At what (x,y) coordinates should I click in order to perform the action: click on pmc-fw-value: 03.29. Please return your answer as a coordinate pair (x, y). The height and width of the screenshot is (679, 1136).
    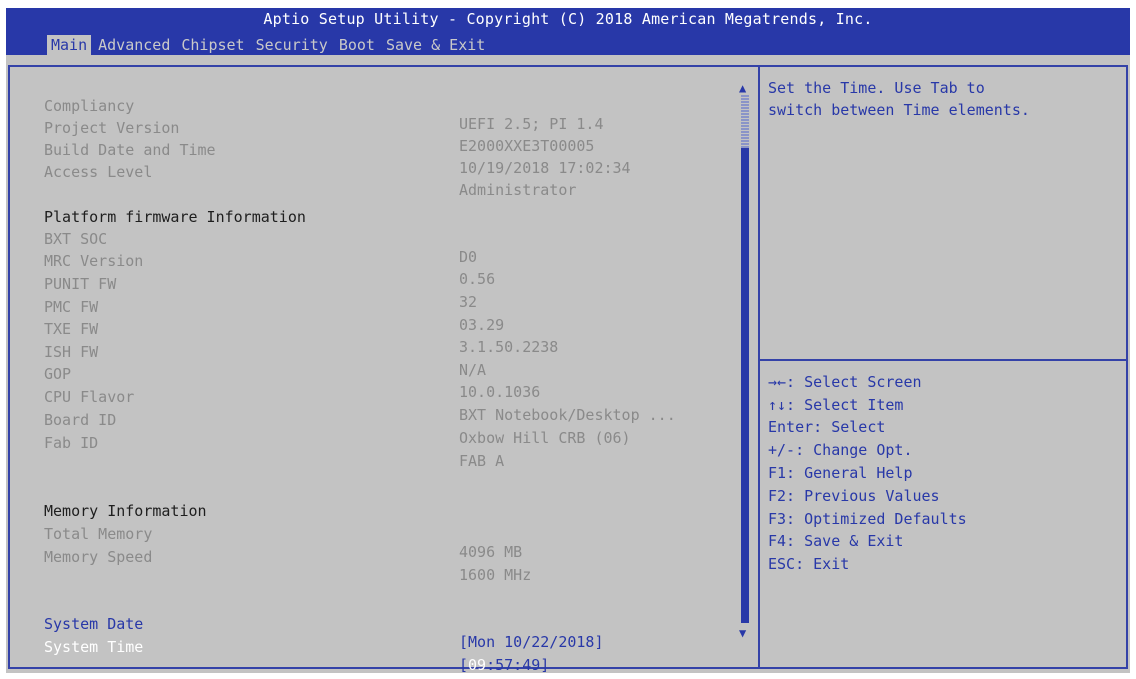
    Looking at the image, I should click on (482, 325).